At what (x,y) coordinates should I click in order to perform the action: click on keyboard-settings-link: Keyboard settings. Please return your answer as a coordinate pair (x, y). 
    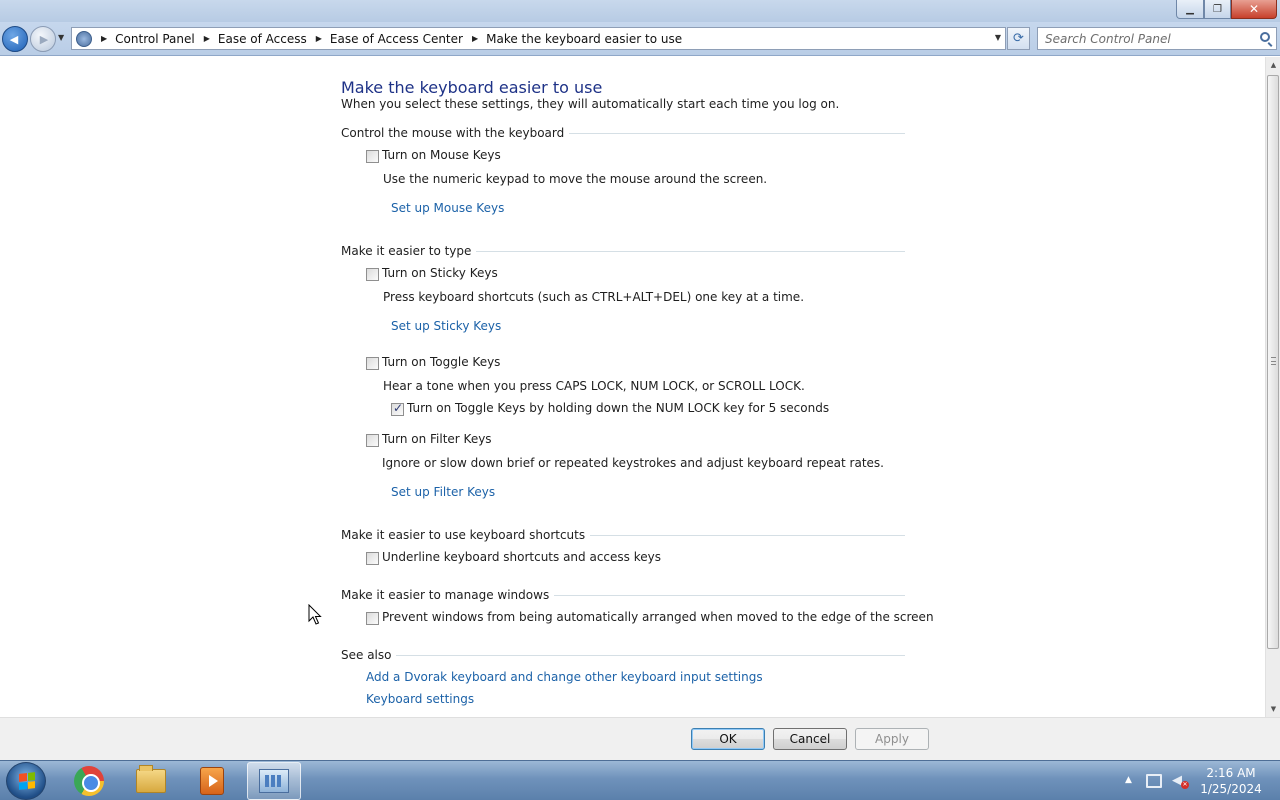
    Looking at the image, I should click on (420, 699).